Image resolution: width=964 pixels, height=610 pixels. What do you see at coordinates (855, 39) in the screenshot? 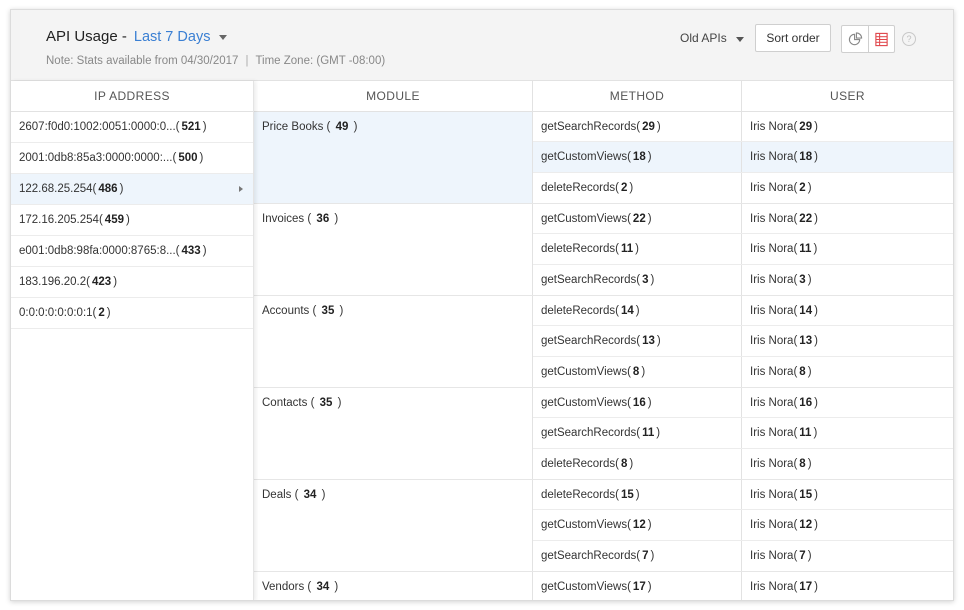
I see `chart-view-button` at bounding box center [855, 39].